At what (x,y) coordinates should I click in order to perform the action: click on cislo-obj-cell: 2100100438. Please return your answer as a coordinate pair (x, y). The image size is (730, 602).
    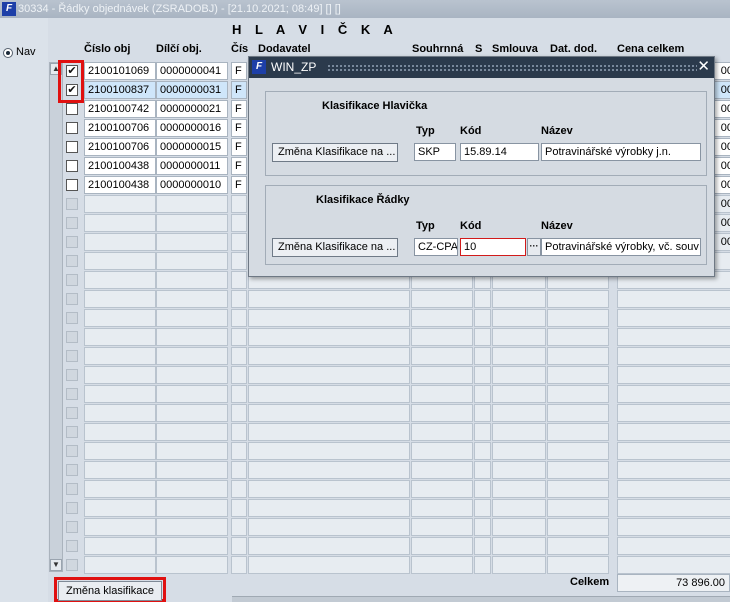
    Looking at the image, I should click on (120, 166).